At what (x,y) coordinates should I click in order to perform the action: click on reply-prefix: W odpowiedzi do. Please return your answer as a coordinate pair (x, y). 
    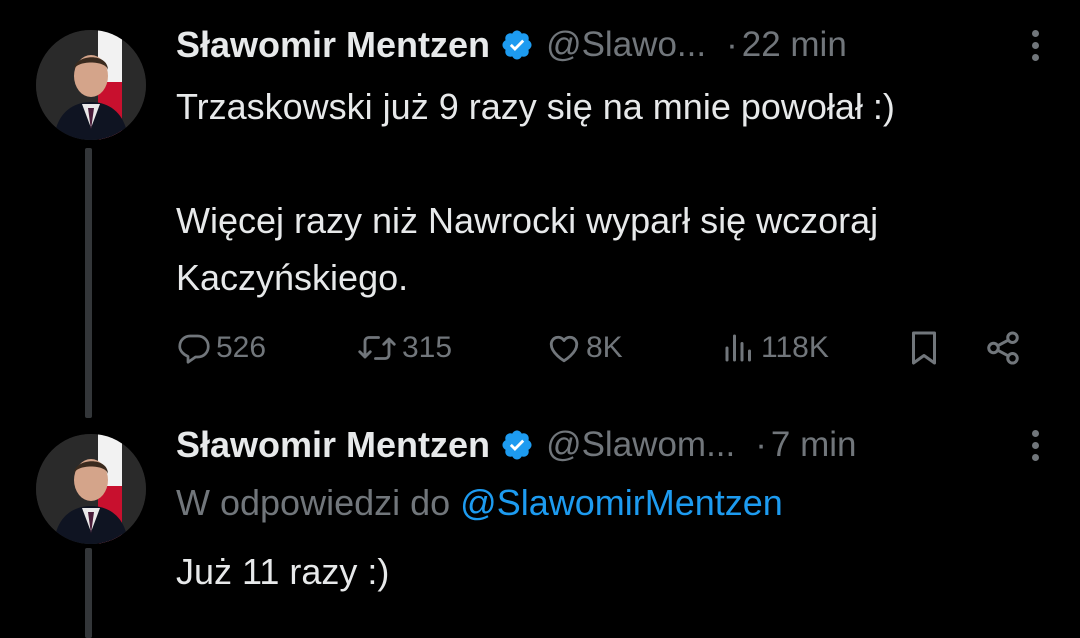
    Looking at the image, I should click on (313, 502).